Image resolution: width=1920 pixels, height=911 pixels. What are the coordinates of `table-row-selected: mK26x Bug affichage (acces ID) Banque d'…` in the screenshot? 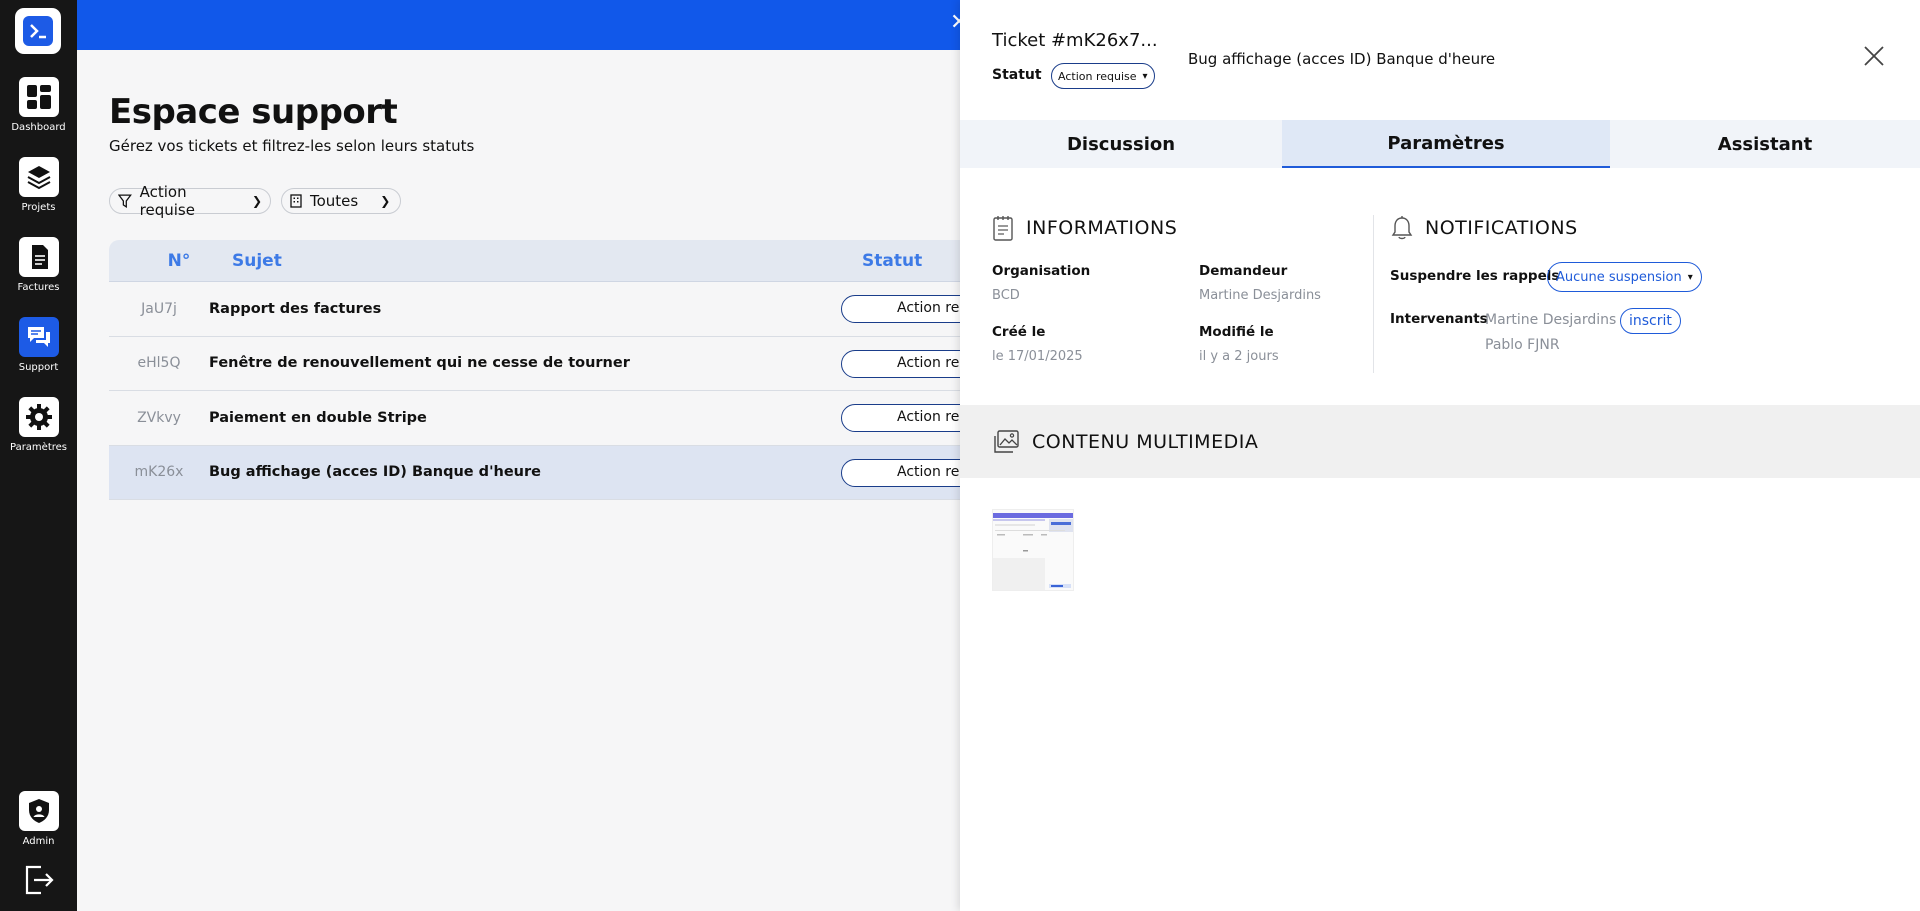 It's located at (555, 472).